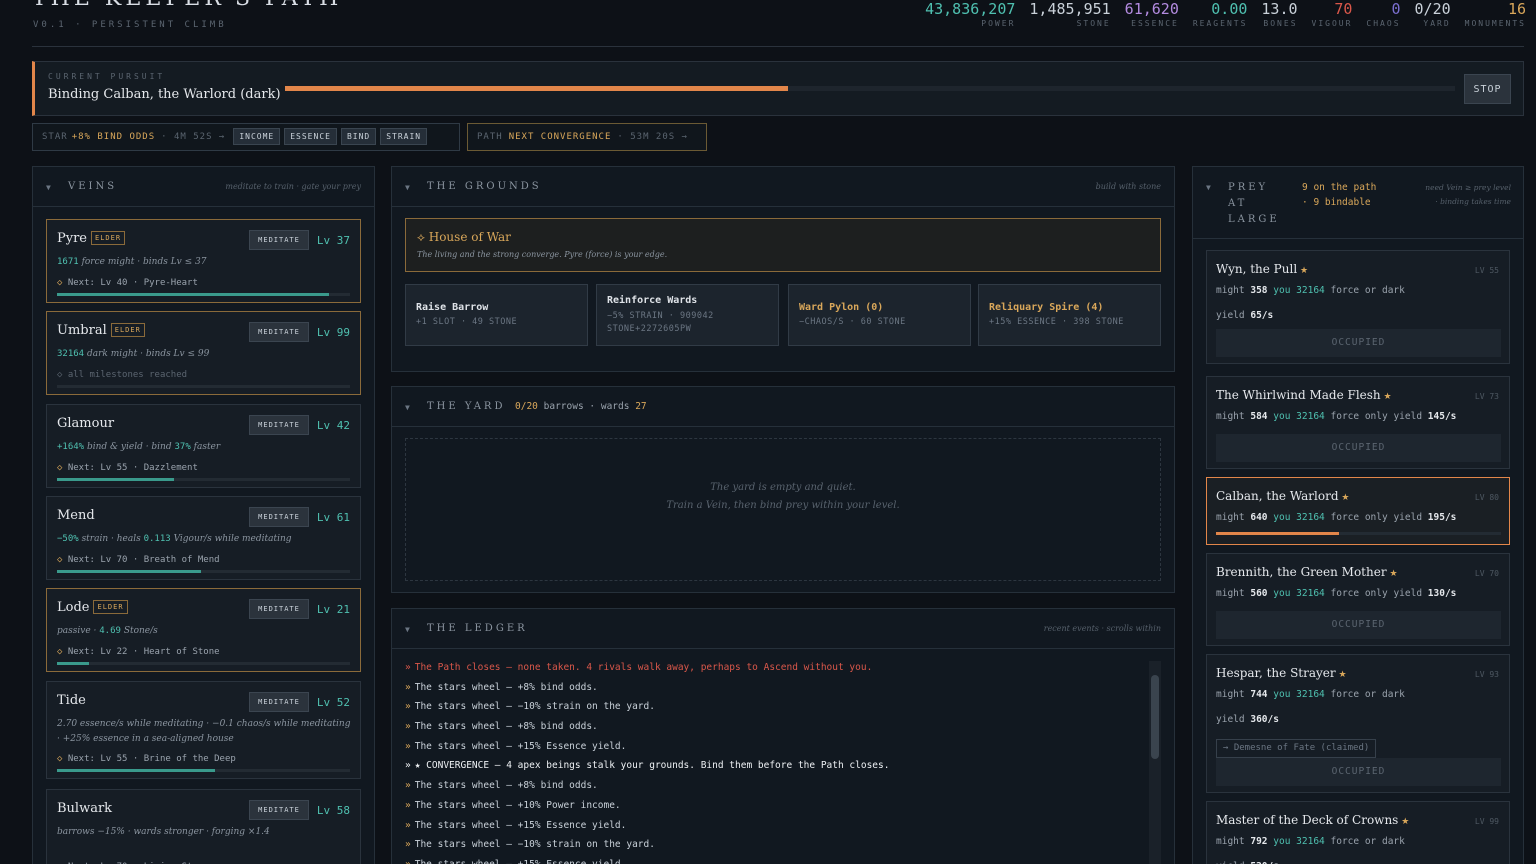 The image size is (1536, 864). I want to click on stat-value: 61,620, so click(1151, 9).